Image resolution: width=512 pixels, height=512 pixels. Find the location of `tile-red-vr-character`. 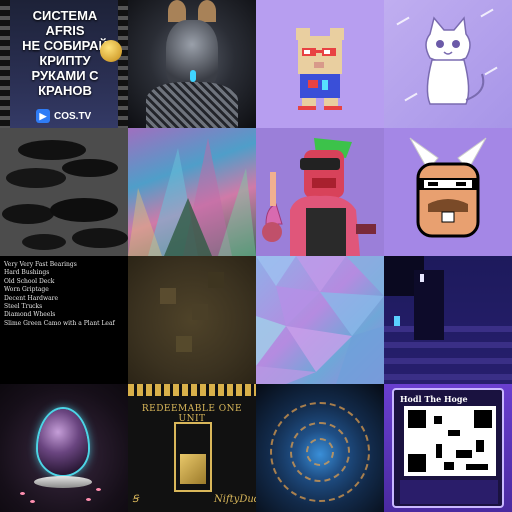

tile-red-vr-character is located at coordinates (320, 192).